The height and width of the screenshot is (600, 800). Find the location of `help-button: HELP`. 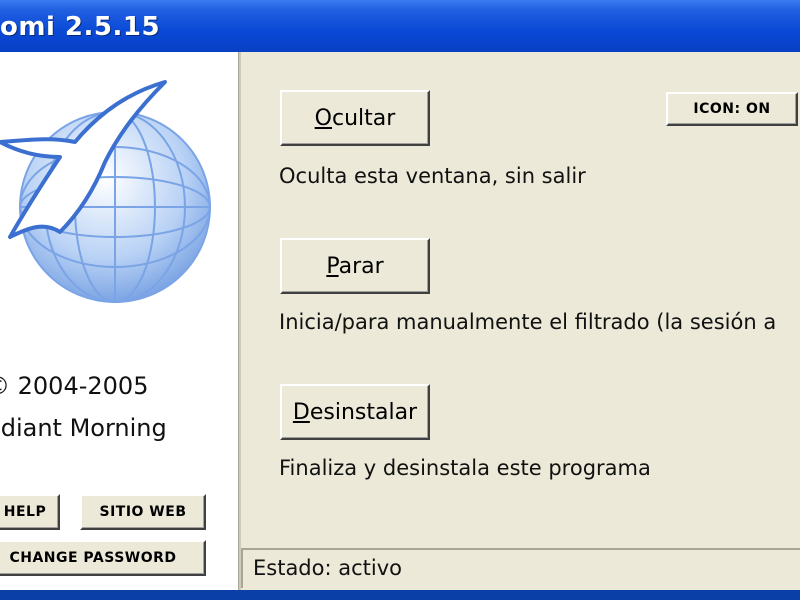

help-button: HELP is located at coordinates (30, 512).